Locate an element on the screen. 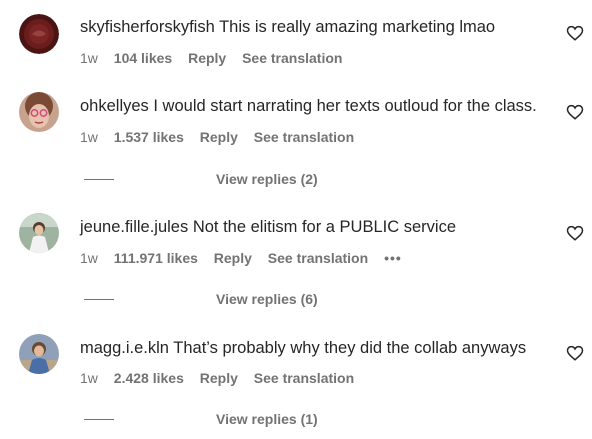 The height and width of the screenshot is (439, 592). likes-count: 104 likes is located at coordinates (143, 58).